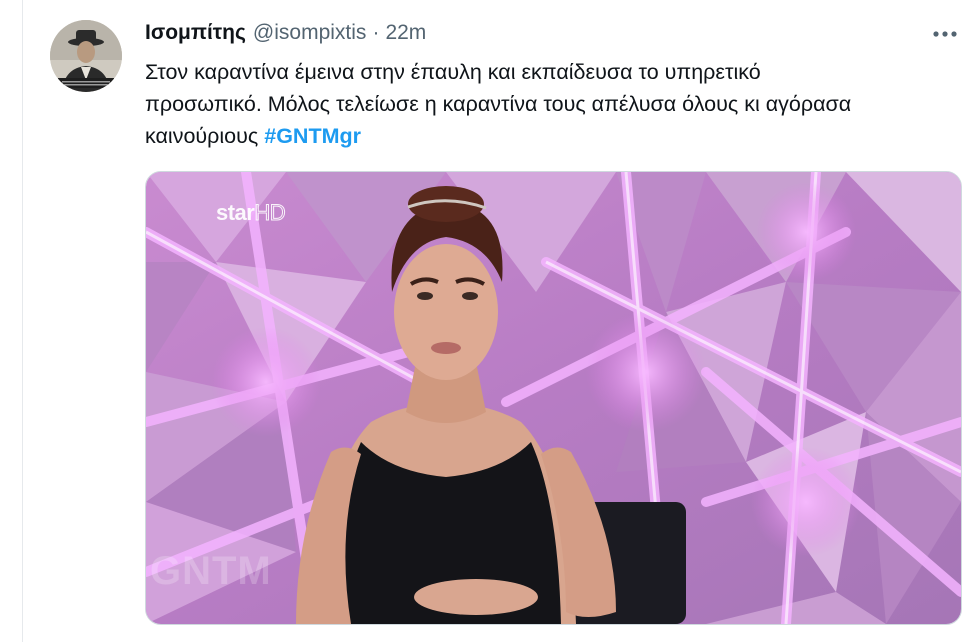 This screenshot has height=642, width=980. Describe the element at coordinates (235, 212) in the screenshot. I see `channel-logo-text: star` at that location.